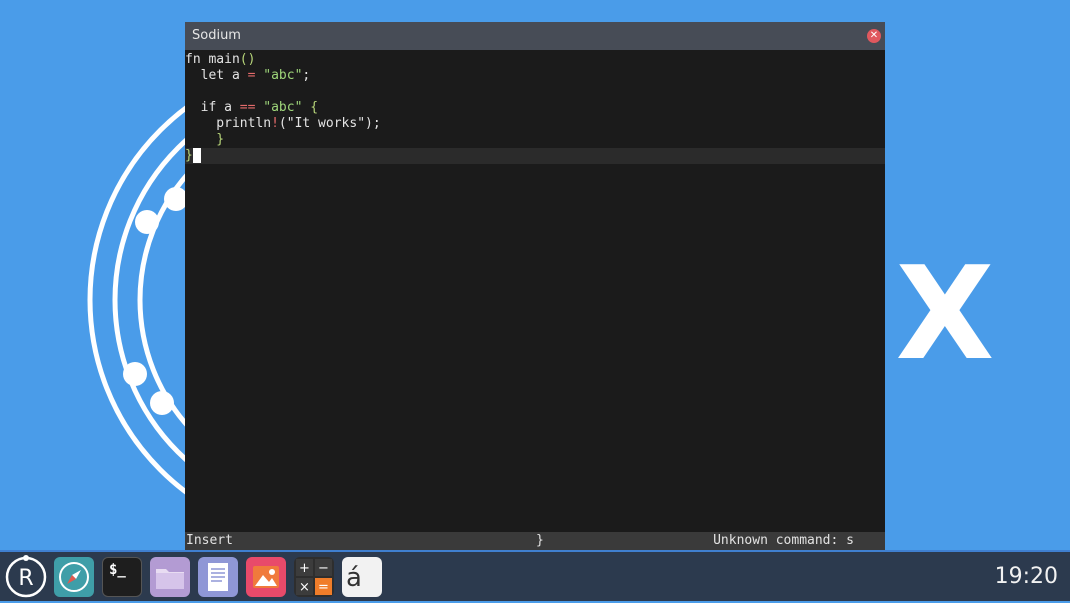 The height and width of the screenshot is (603, 1070). Describe the element at coordinates (535, 575) in the screenshot. I see `taskbar: R $_ + − × = á 19:20` at that location.